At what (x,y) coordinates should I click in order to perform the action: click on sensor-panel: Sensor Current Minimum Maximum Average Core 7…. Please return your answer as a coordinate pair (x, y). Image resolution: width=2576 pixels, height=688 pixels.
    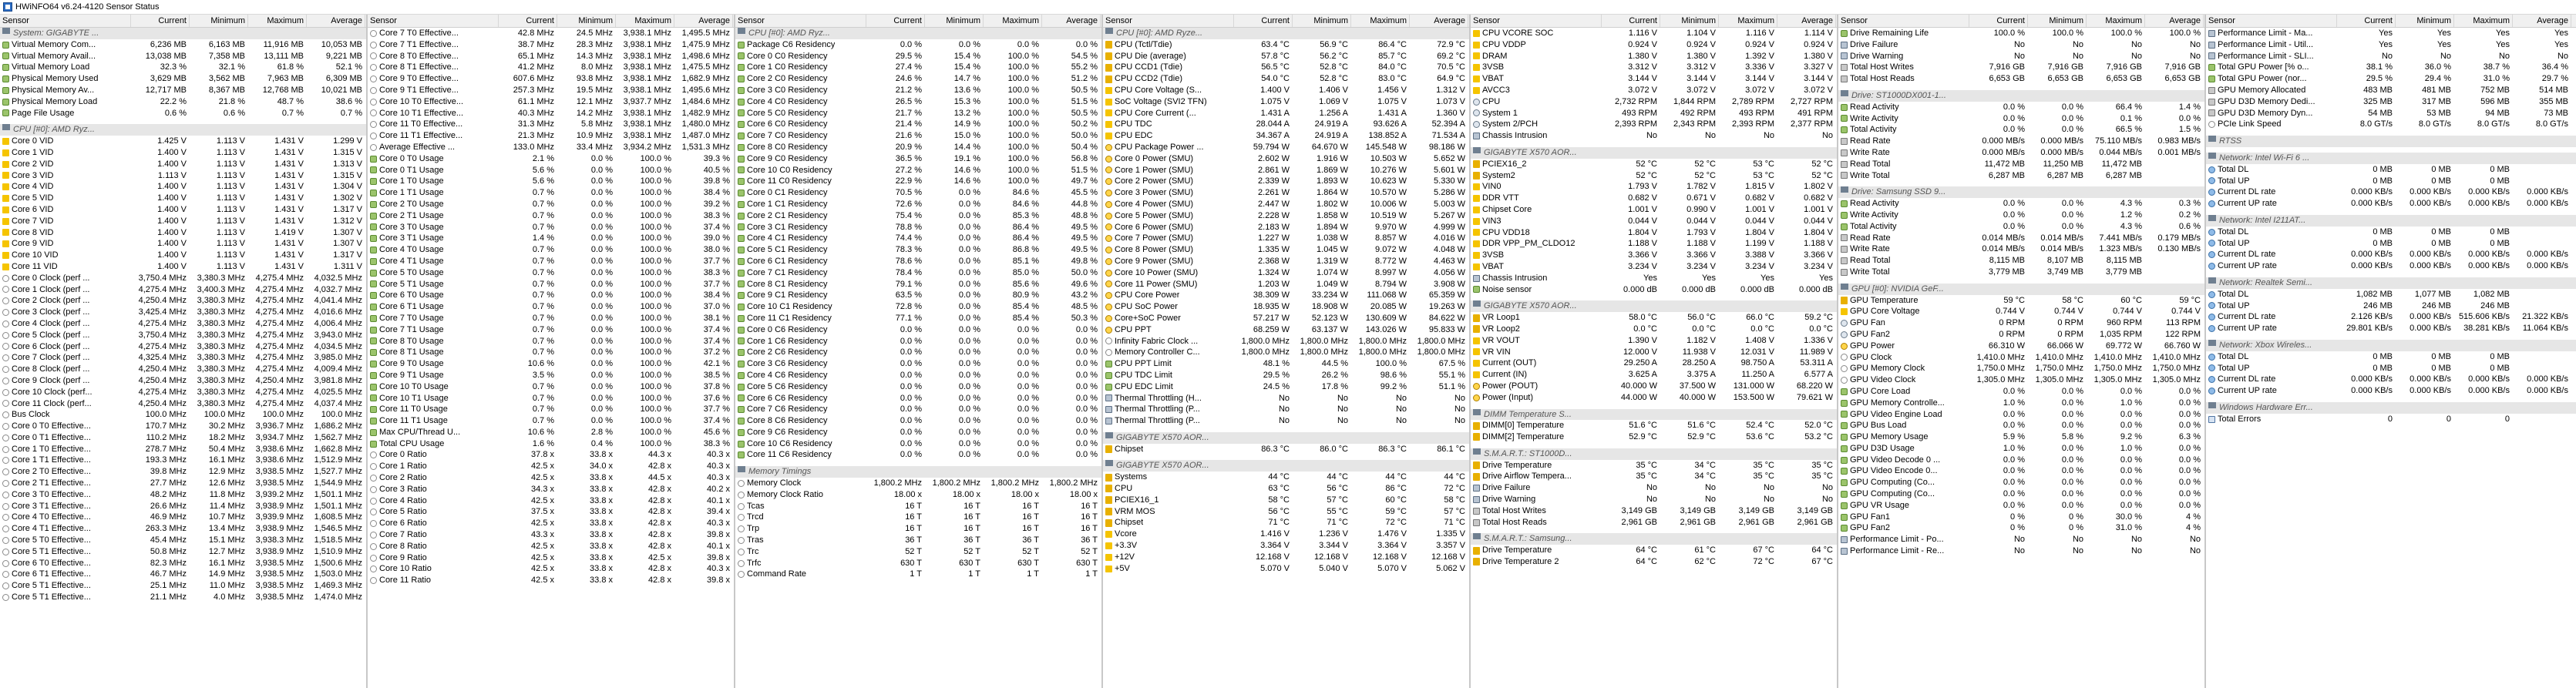
    Looking at the image, I should click on (551, 351).